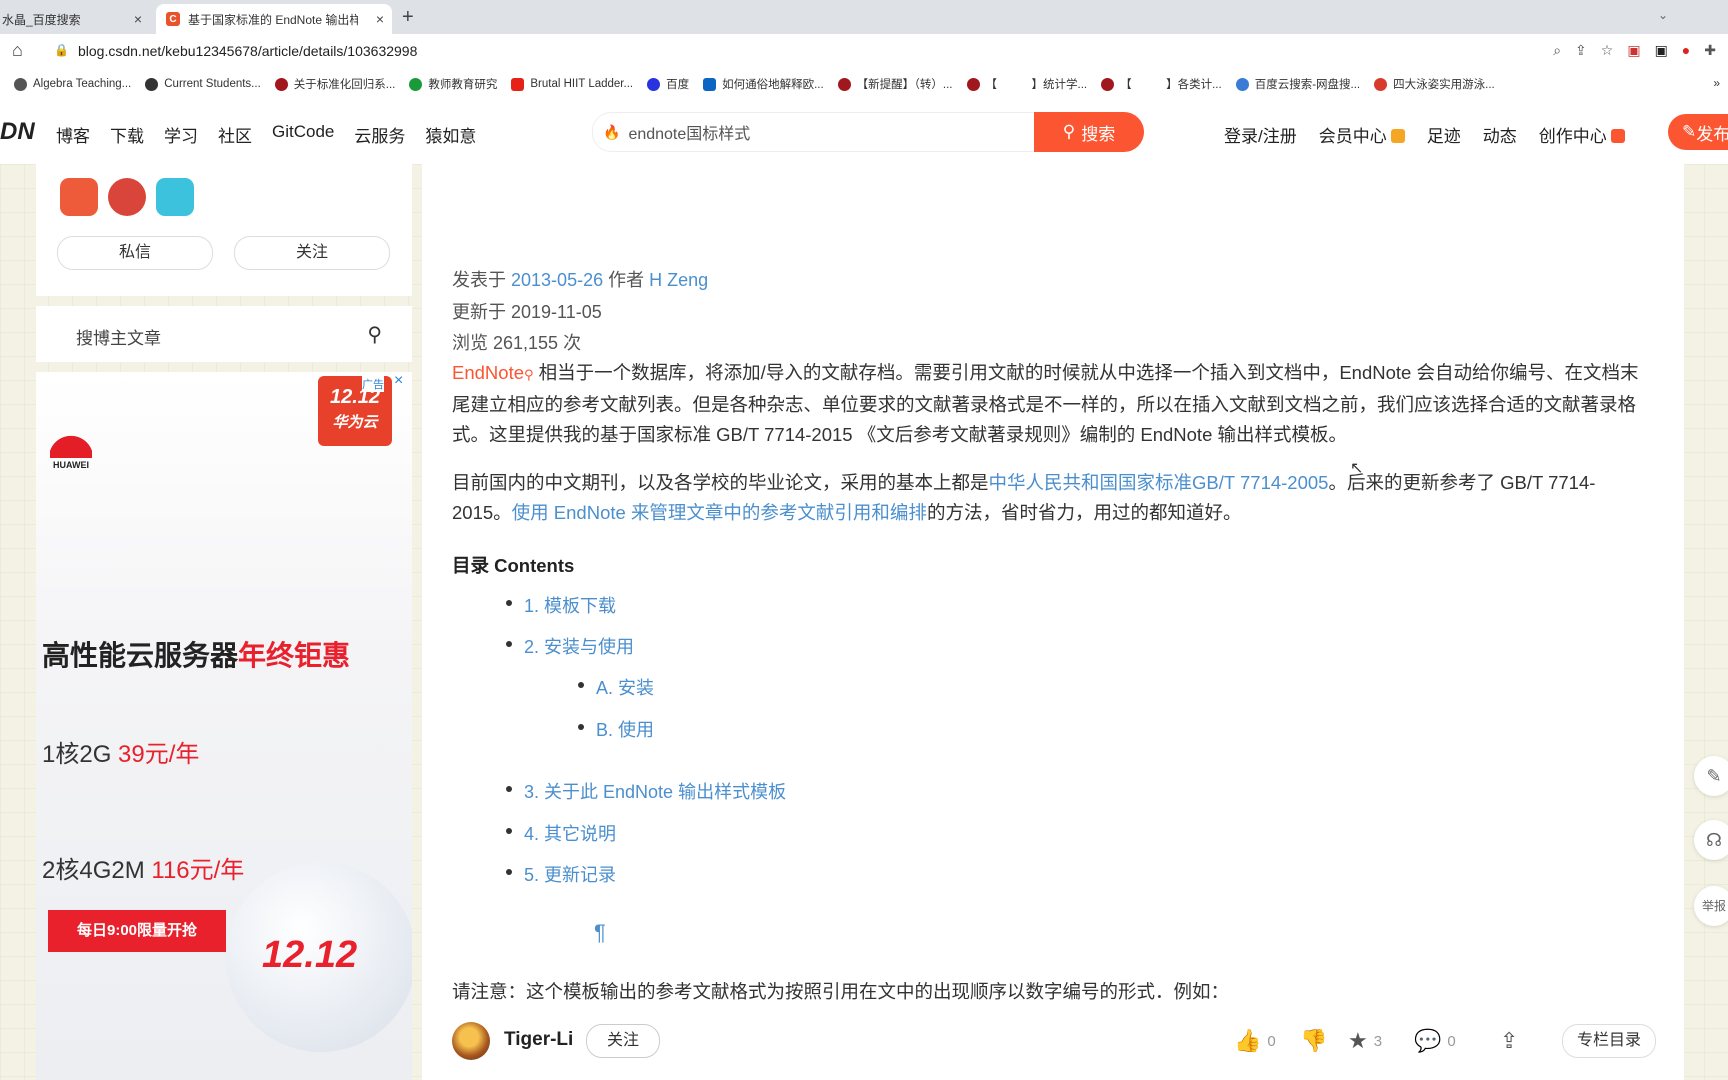 Image resolution: width=1728 pixels, height=1080 pixels. I want to click on toc-item: 3. 关于此 EndNote 输出样式模板, so click(645, 791).